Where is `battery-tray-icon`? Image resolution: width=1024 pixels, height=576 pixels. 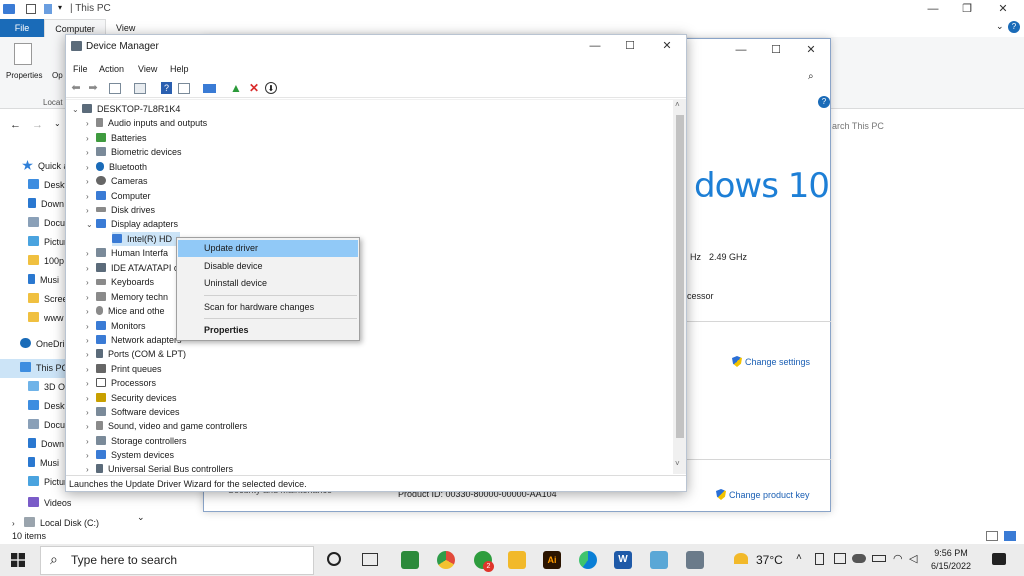 battery-tray-icon is located at coordinates (879, 558).